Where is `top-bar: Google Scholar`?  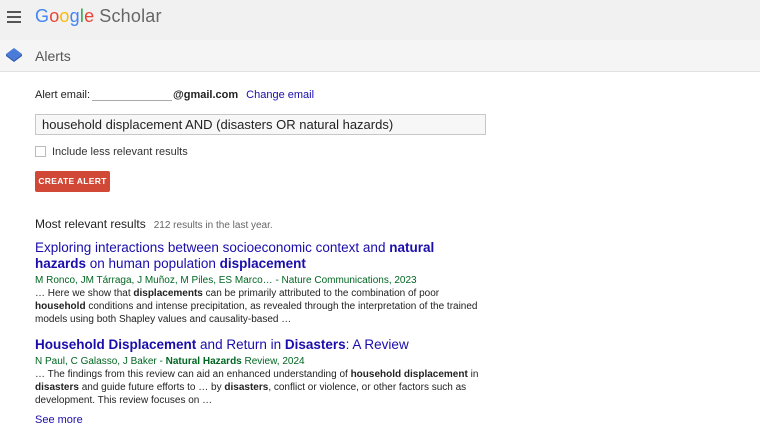 top-bar: Google Scholar is located at coordinates (380, 20).